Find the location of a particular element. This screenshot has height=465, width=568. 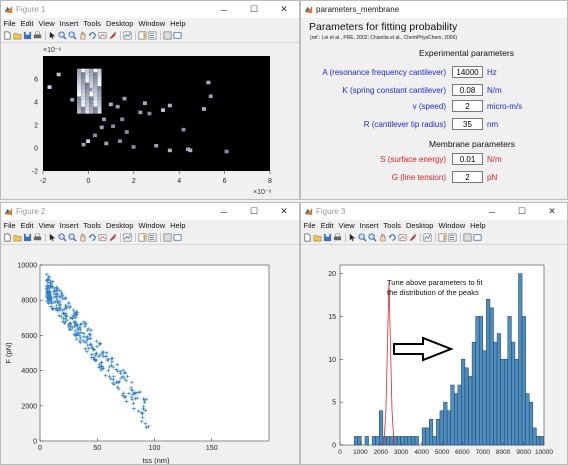

param-input-g is located at coordinates (467, 177).